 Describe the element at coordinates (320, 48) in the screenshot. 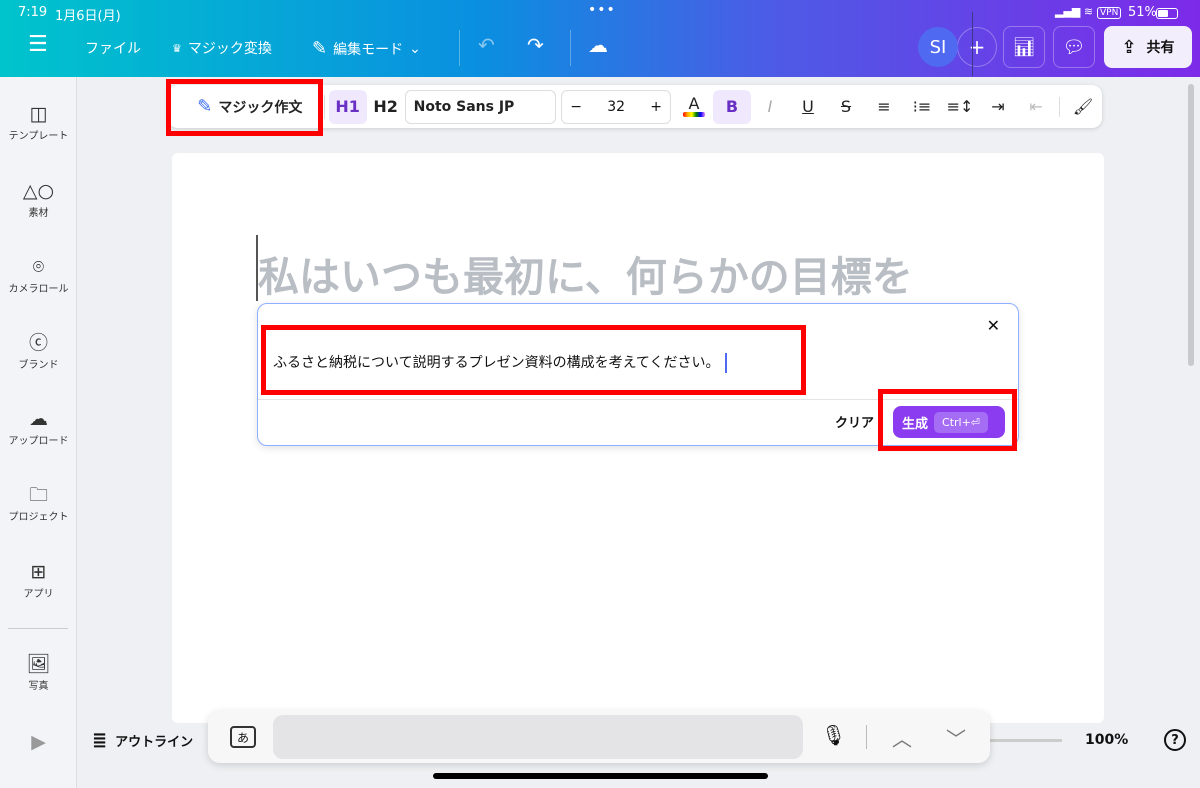

I see `pencil-icon: ✎` at that location.